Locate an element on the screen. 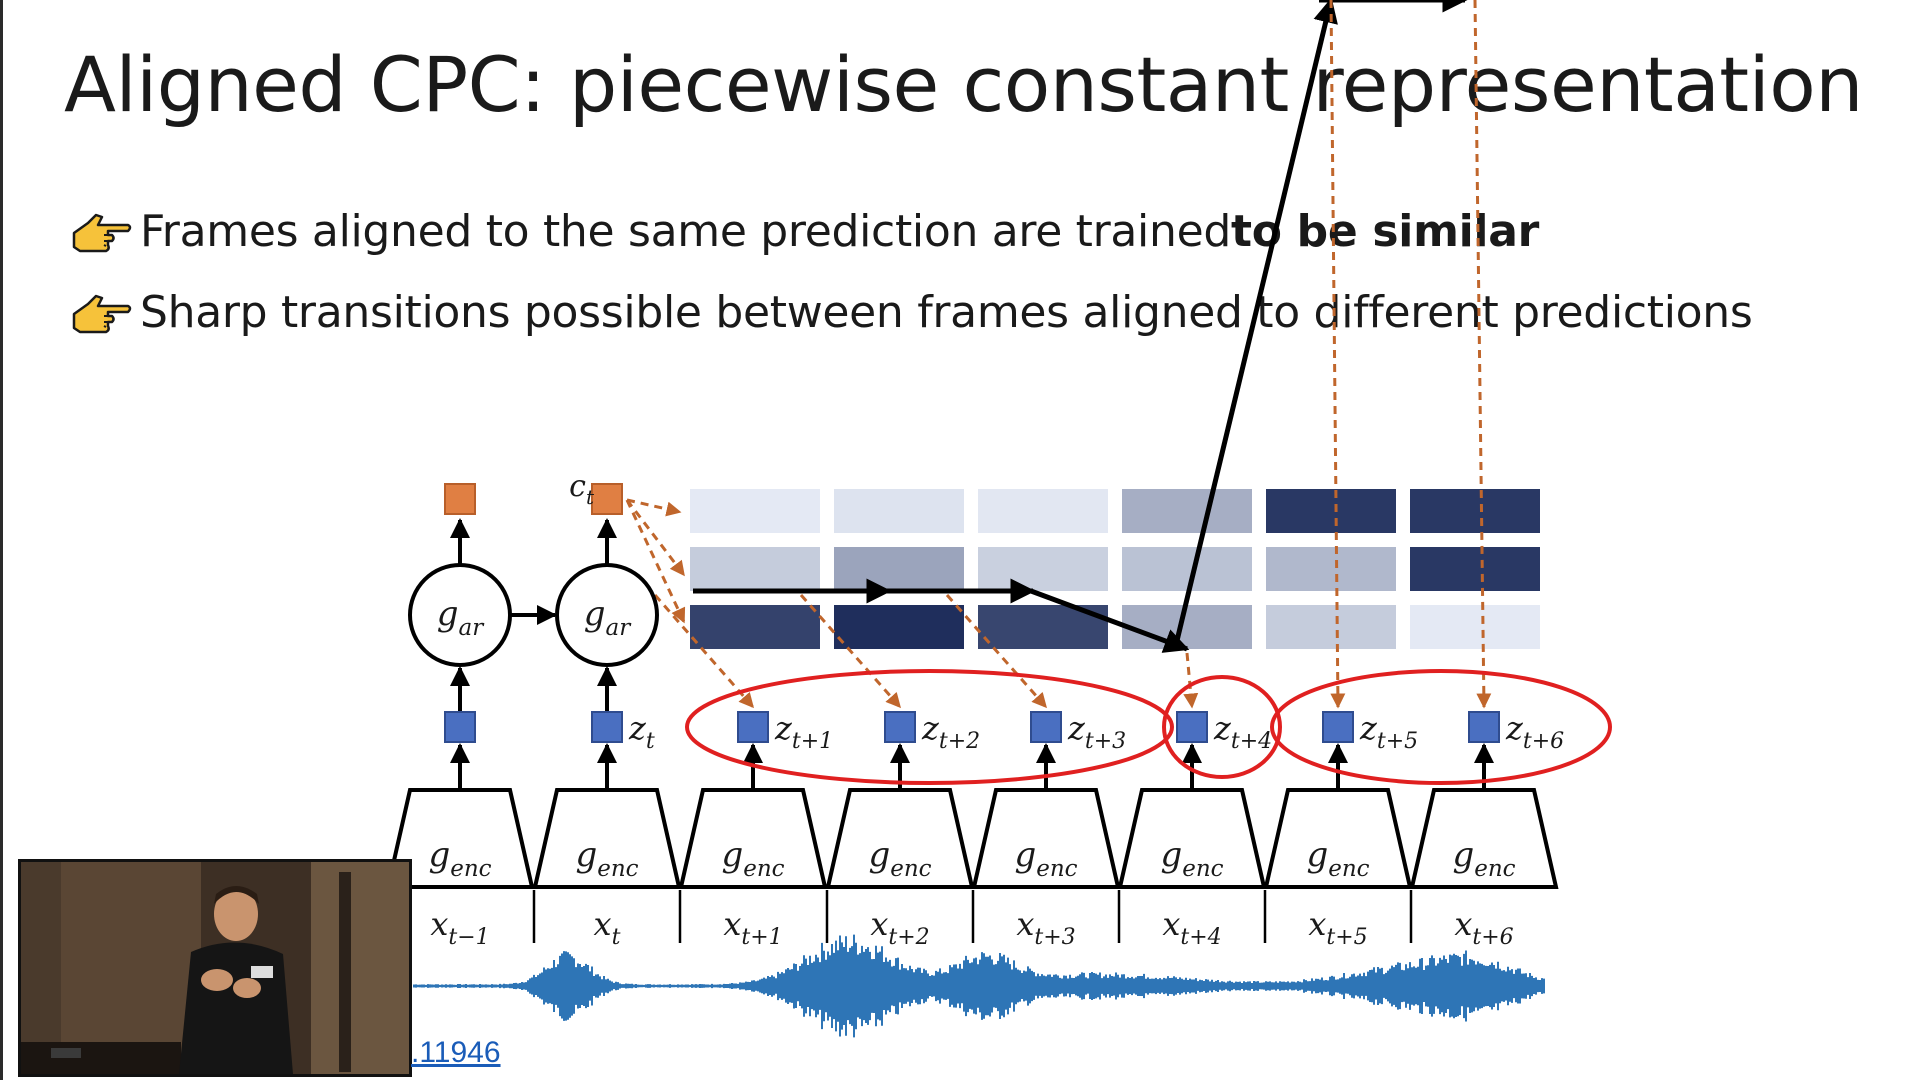  audio-waveform is located at coordinates (979, 986).